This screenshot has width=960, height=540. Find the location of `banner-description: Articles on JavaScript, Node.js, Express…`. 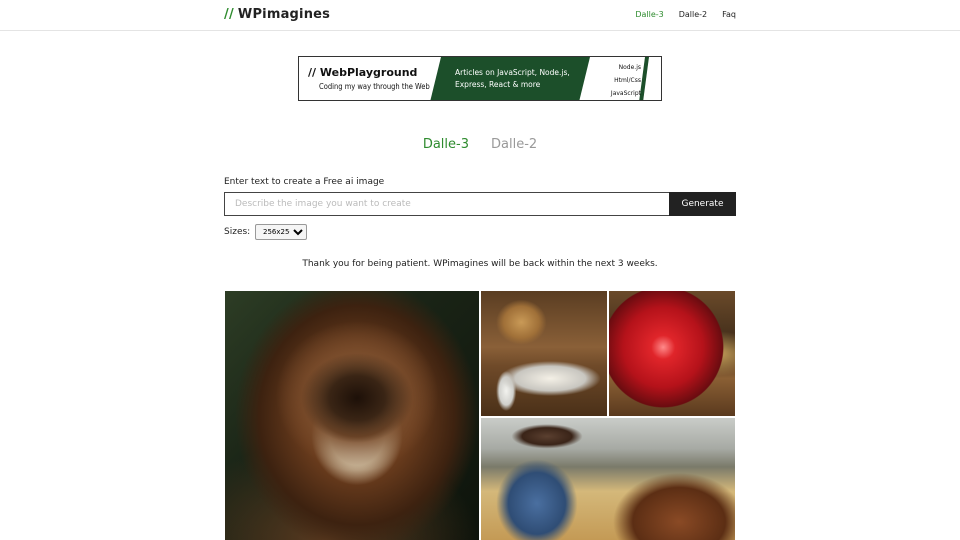

banner-description: Articles on JavaScript, Node.js, Express… is located at coordinates (512, 78).